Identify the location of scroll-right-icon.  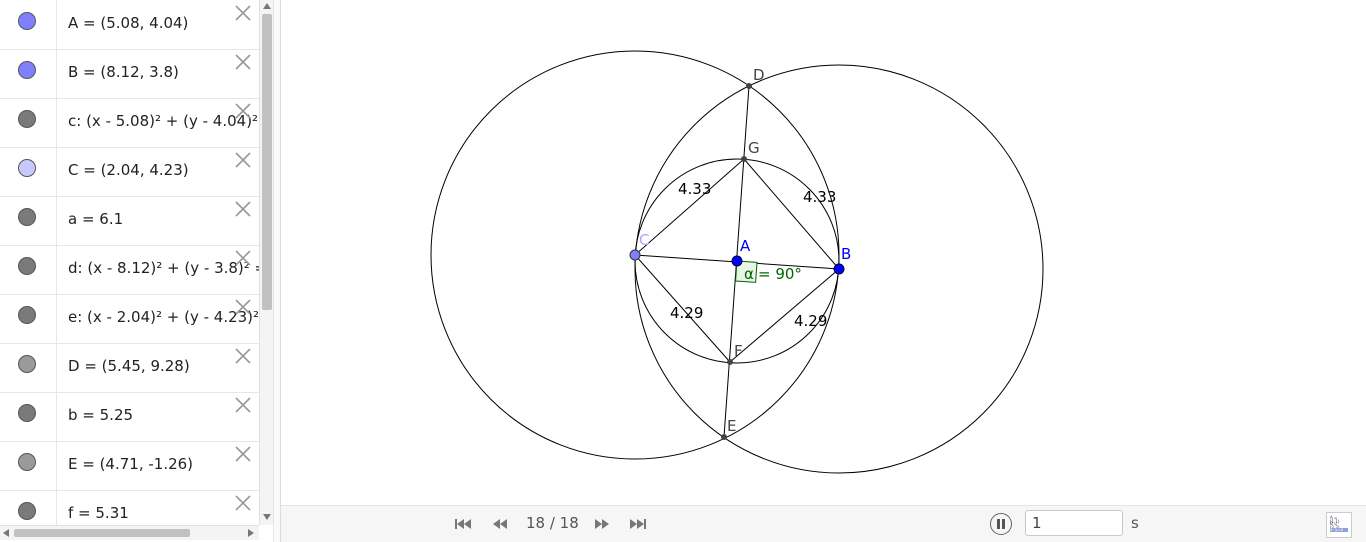
(251, 533).